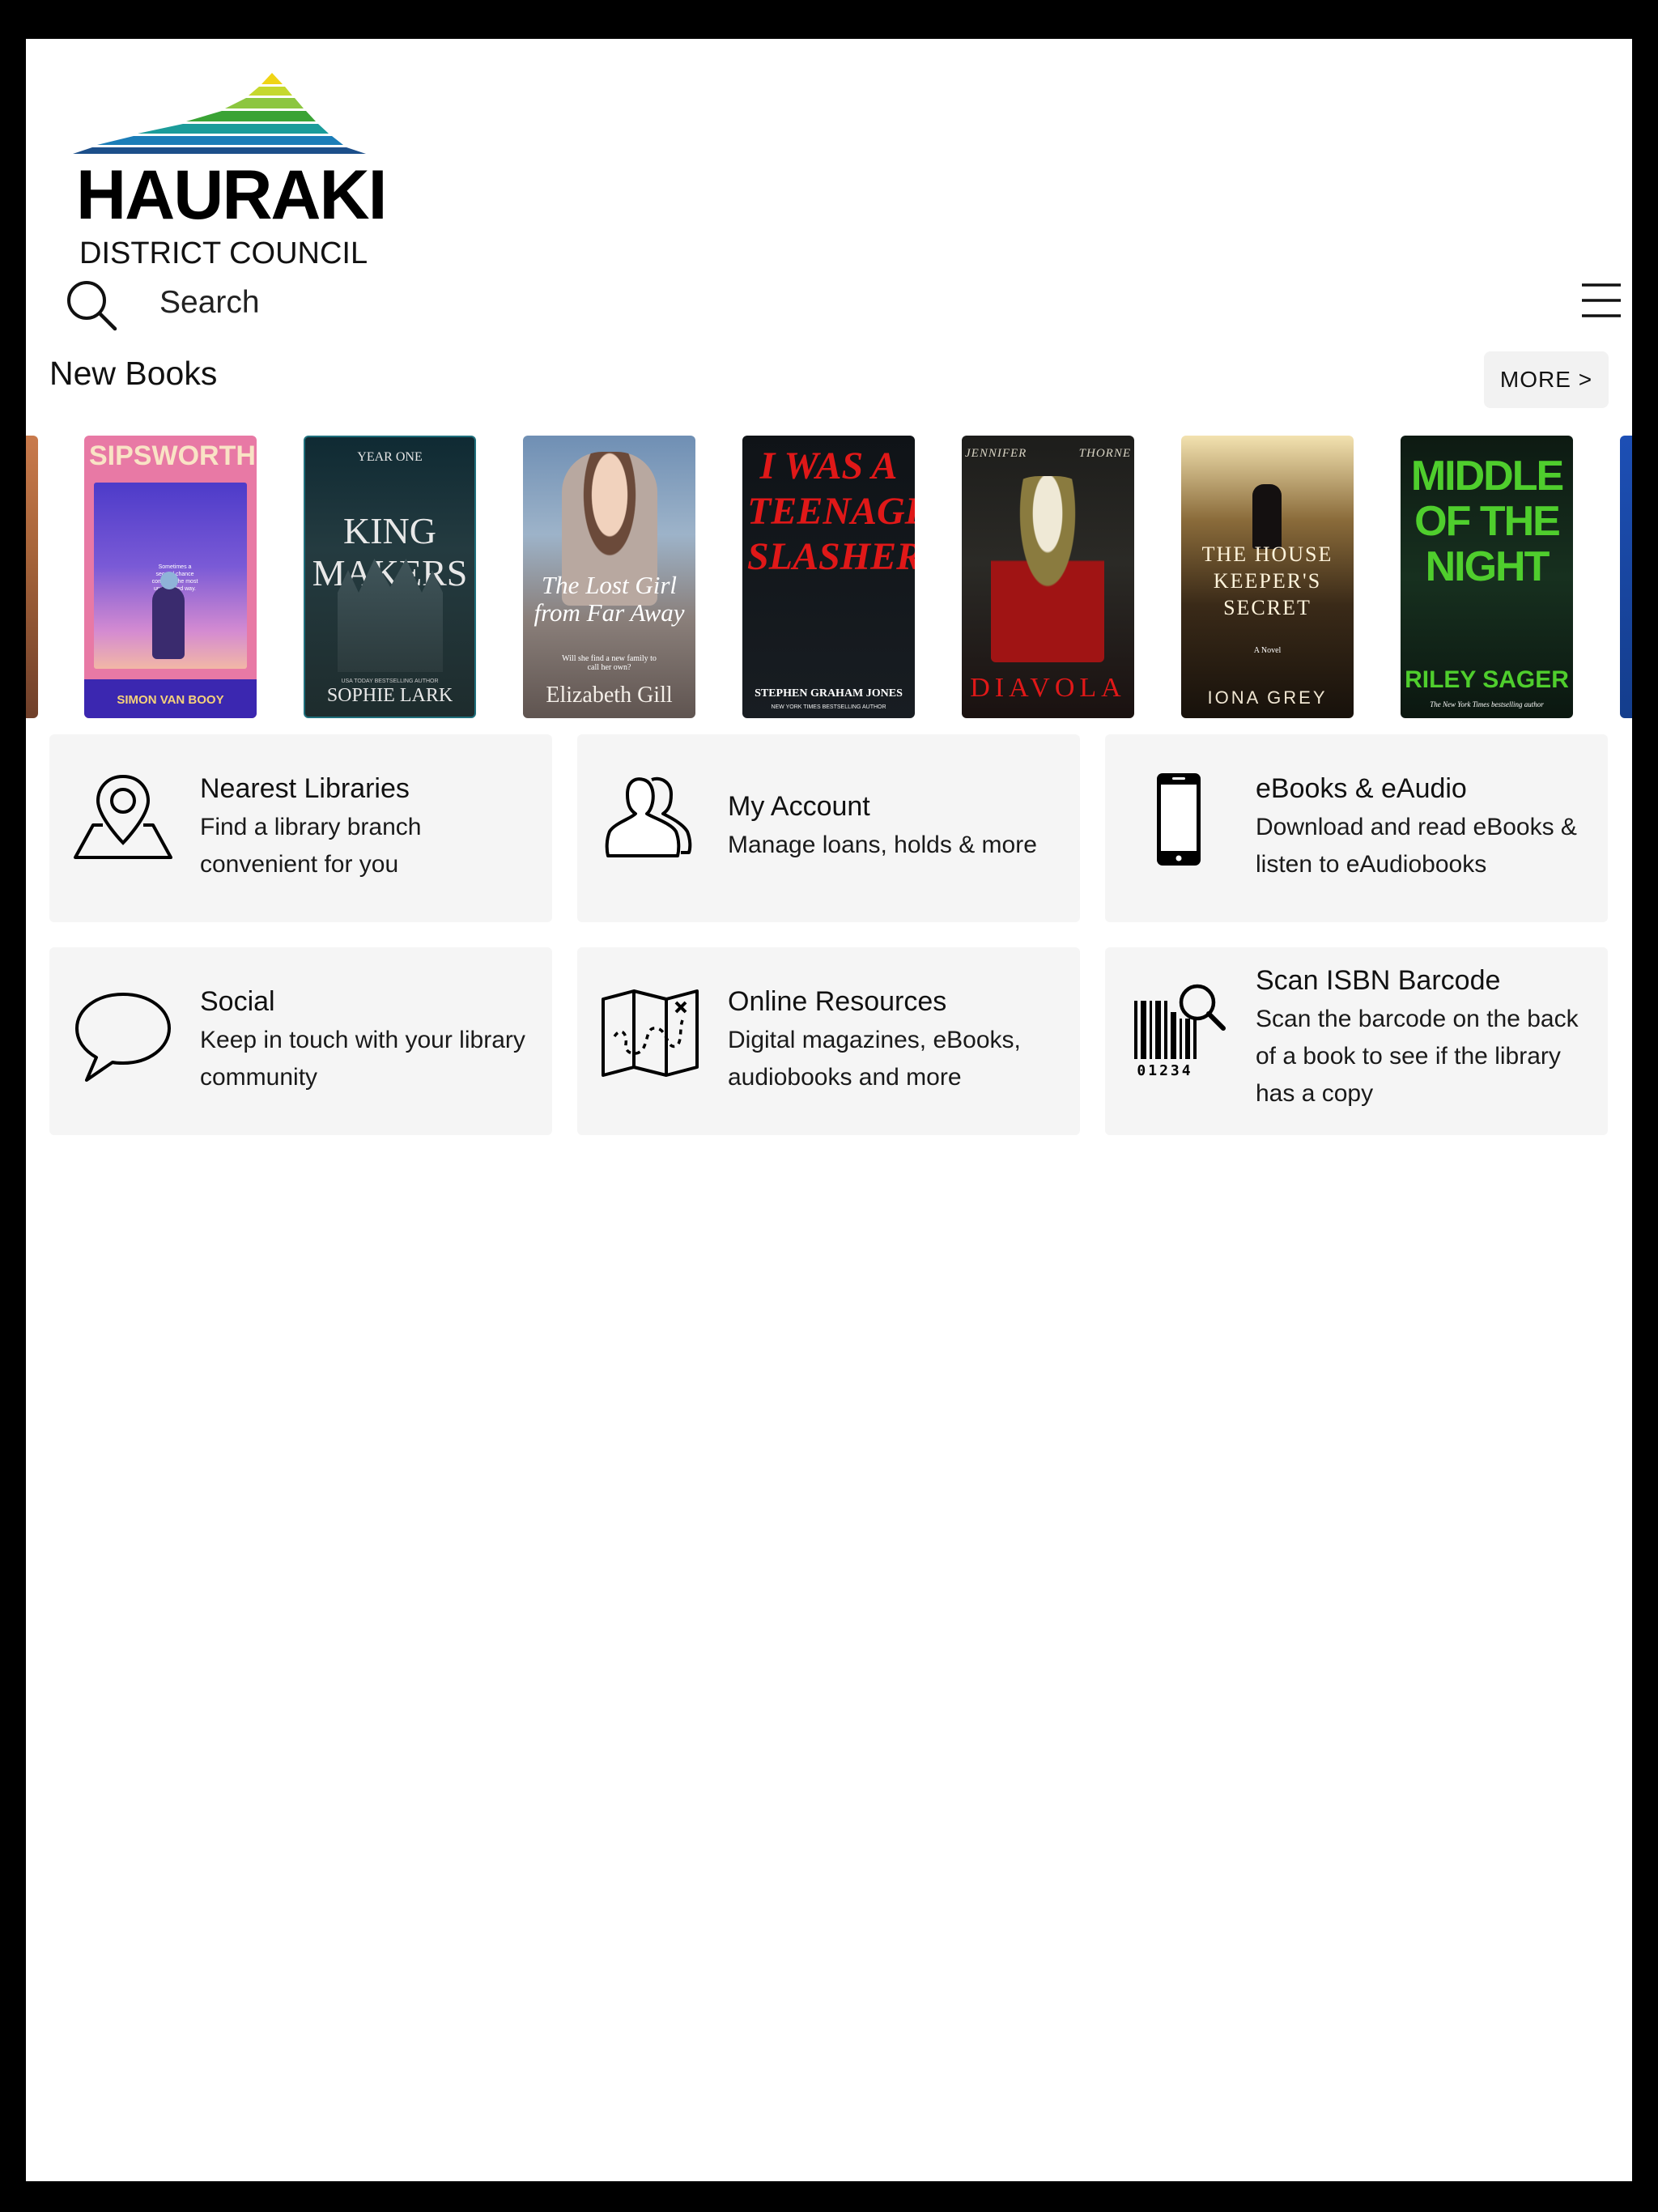 This screenshot has width=1658, height=2212. I want to click on search-bar: Search, so click(843, 306).